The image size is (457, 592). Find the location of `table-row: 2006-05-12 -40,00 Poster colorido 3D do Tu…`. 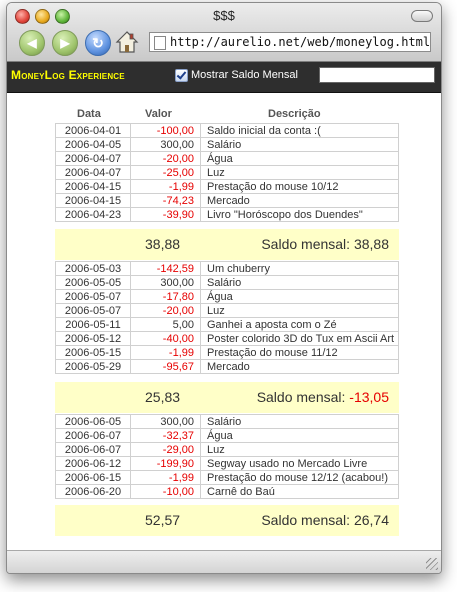

table-row: 2006-05-12 -40,00 Poster colorido 3D do Tu… is located at coordinates (227, 338).